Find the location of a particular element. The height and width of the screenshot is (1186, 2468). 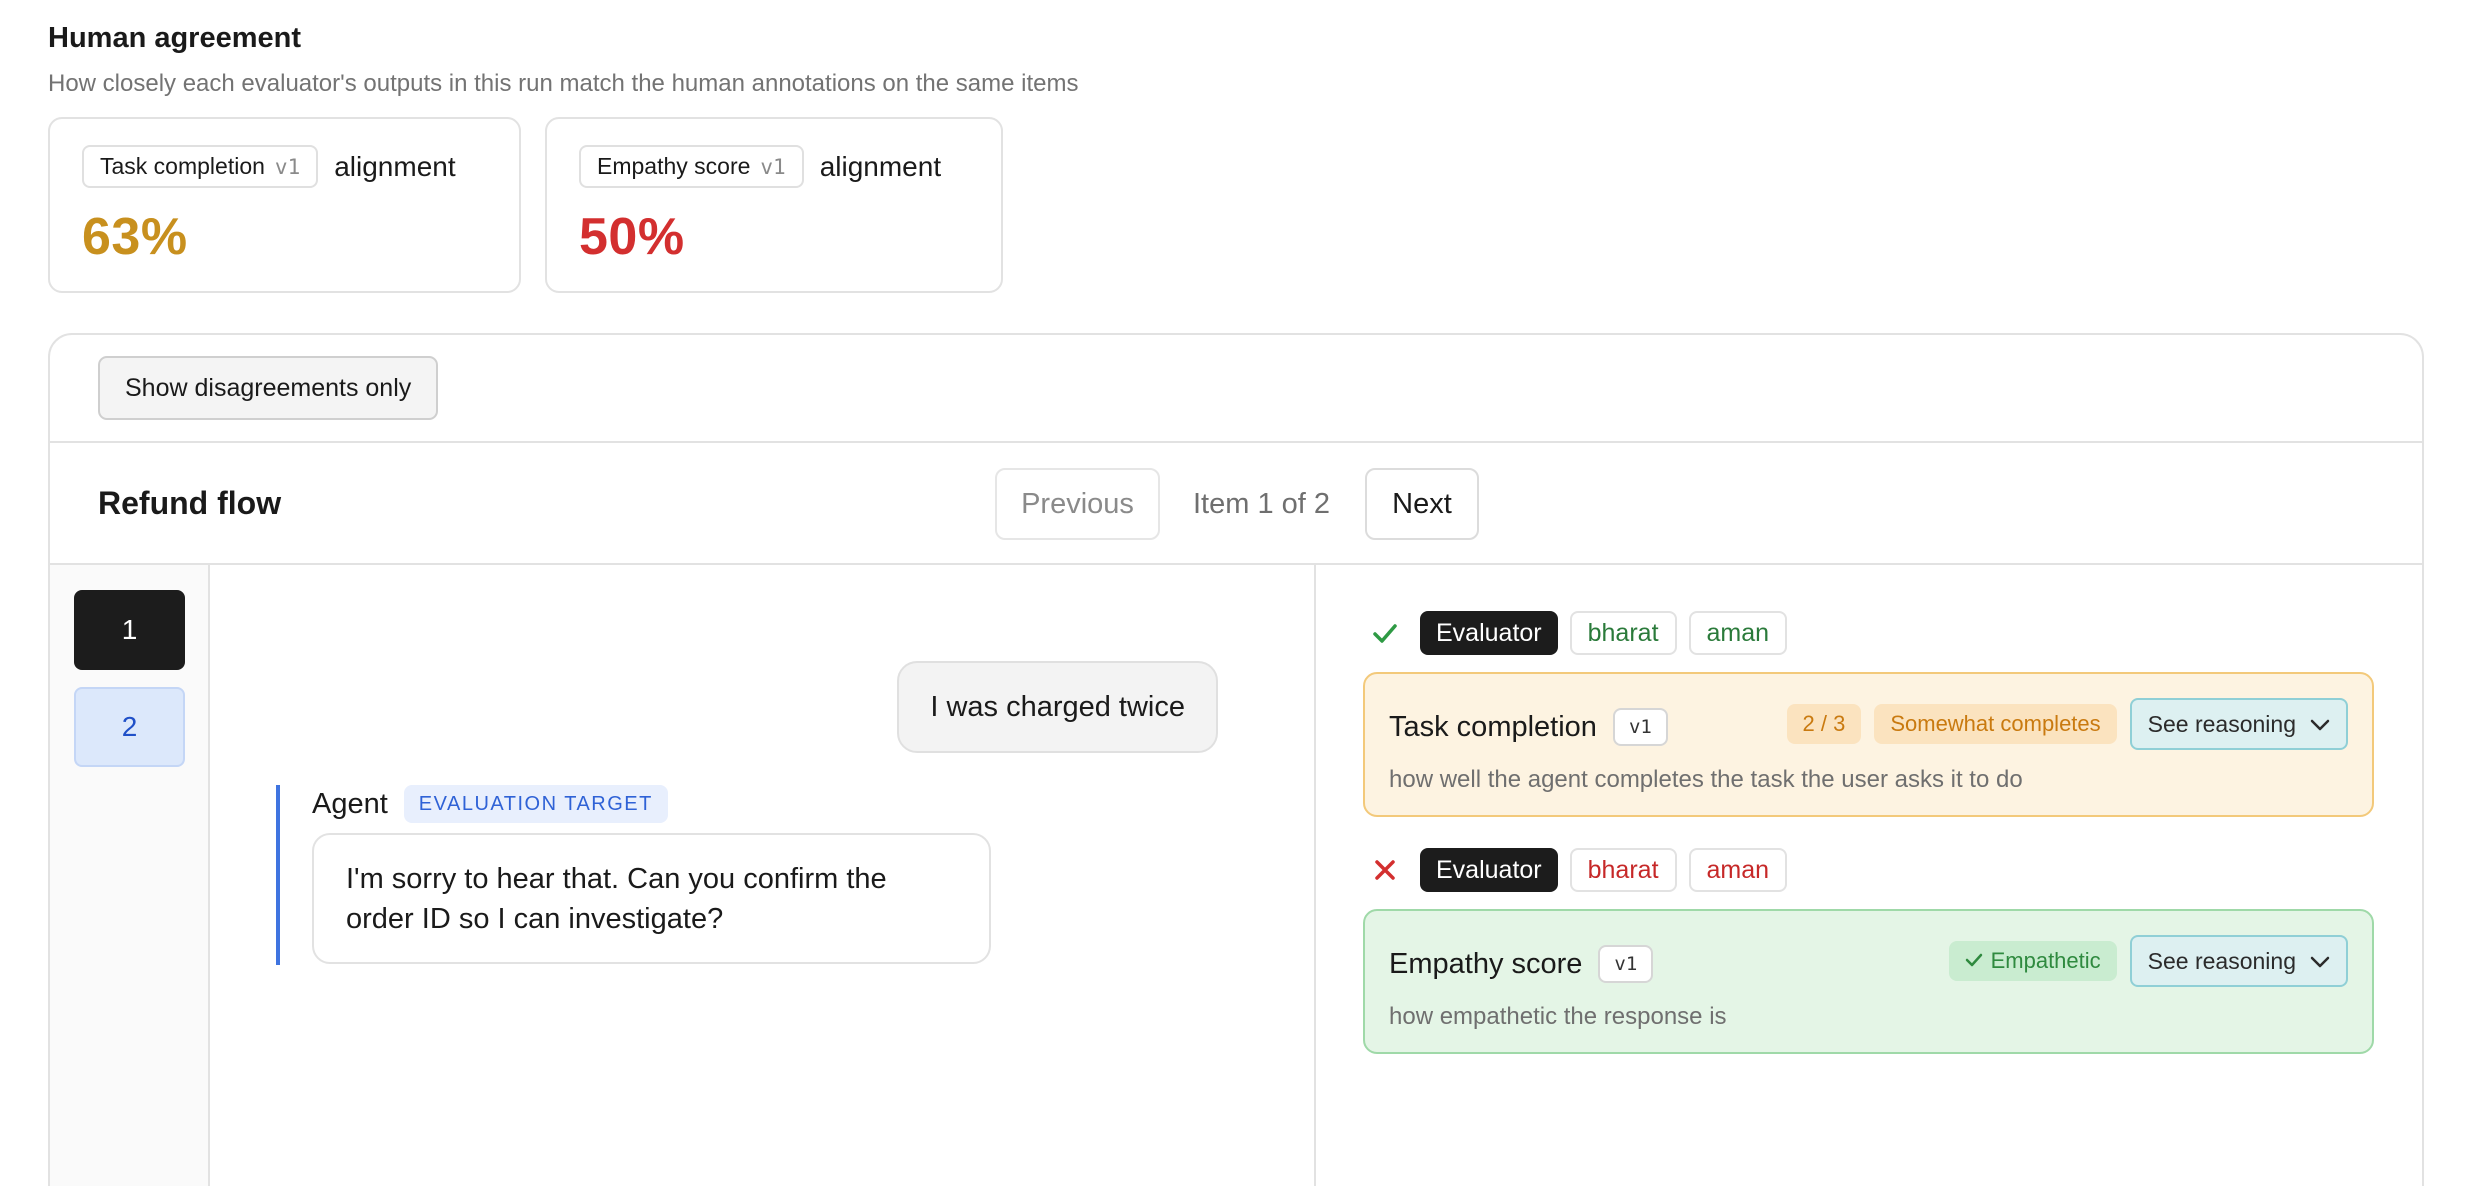

turn-rail: 1 2 is located at coordinates (130, 875).